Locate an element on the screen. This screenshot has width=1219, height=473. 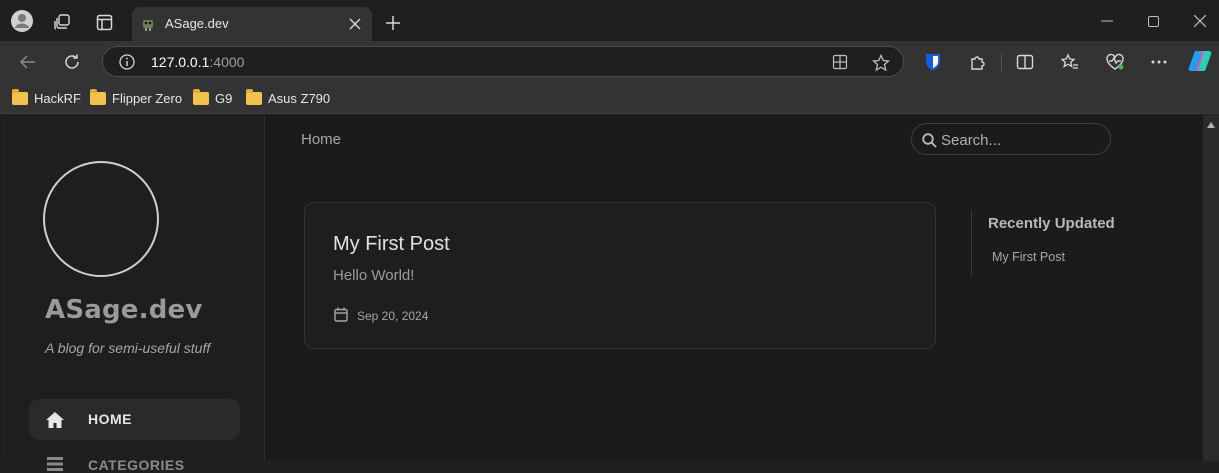
copilot-icon is located at coordinates (1200, 61).